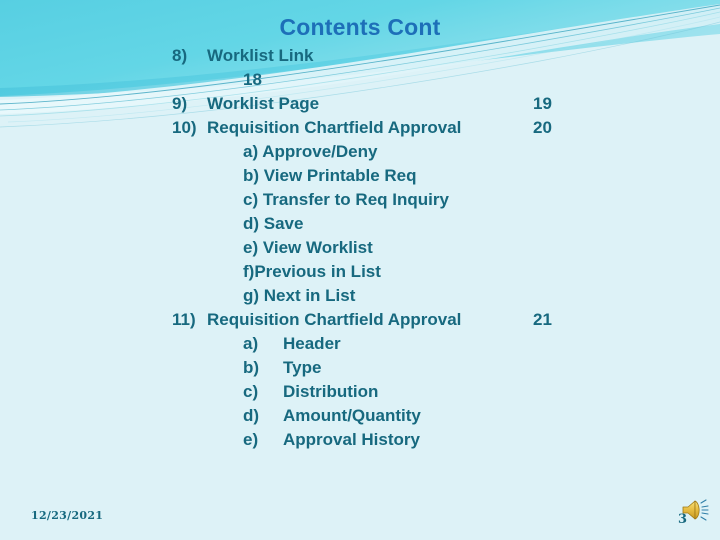 The image size is (720, 540). I want to click on list-subitem-marker: c), so click(251, 391).